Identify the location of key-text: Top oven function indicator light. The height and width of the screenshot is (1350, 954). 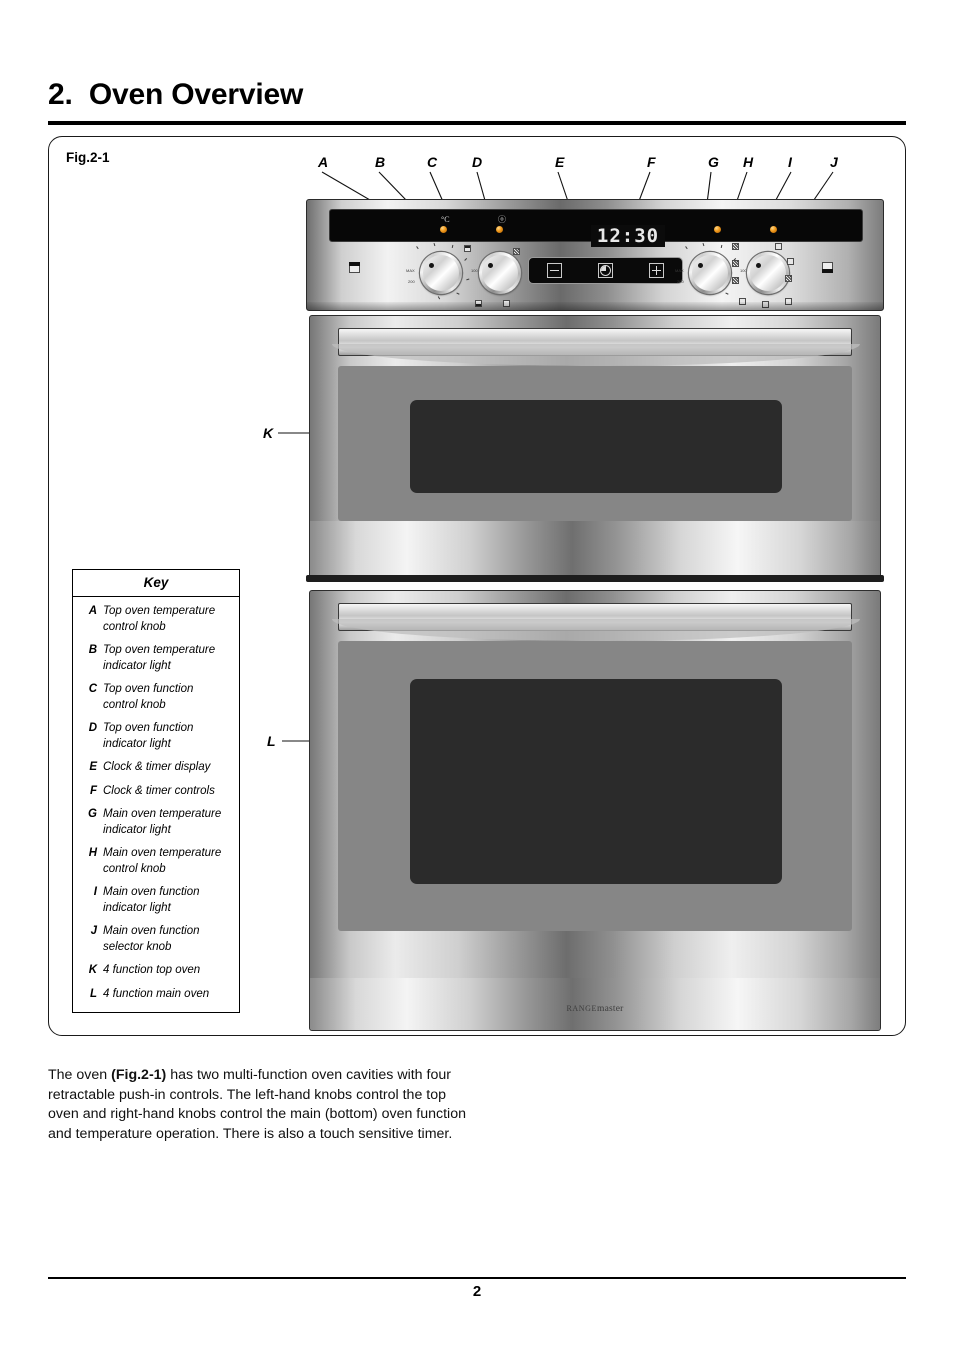
(148, 736).